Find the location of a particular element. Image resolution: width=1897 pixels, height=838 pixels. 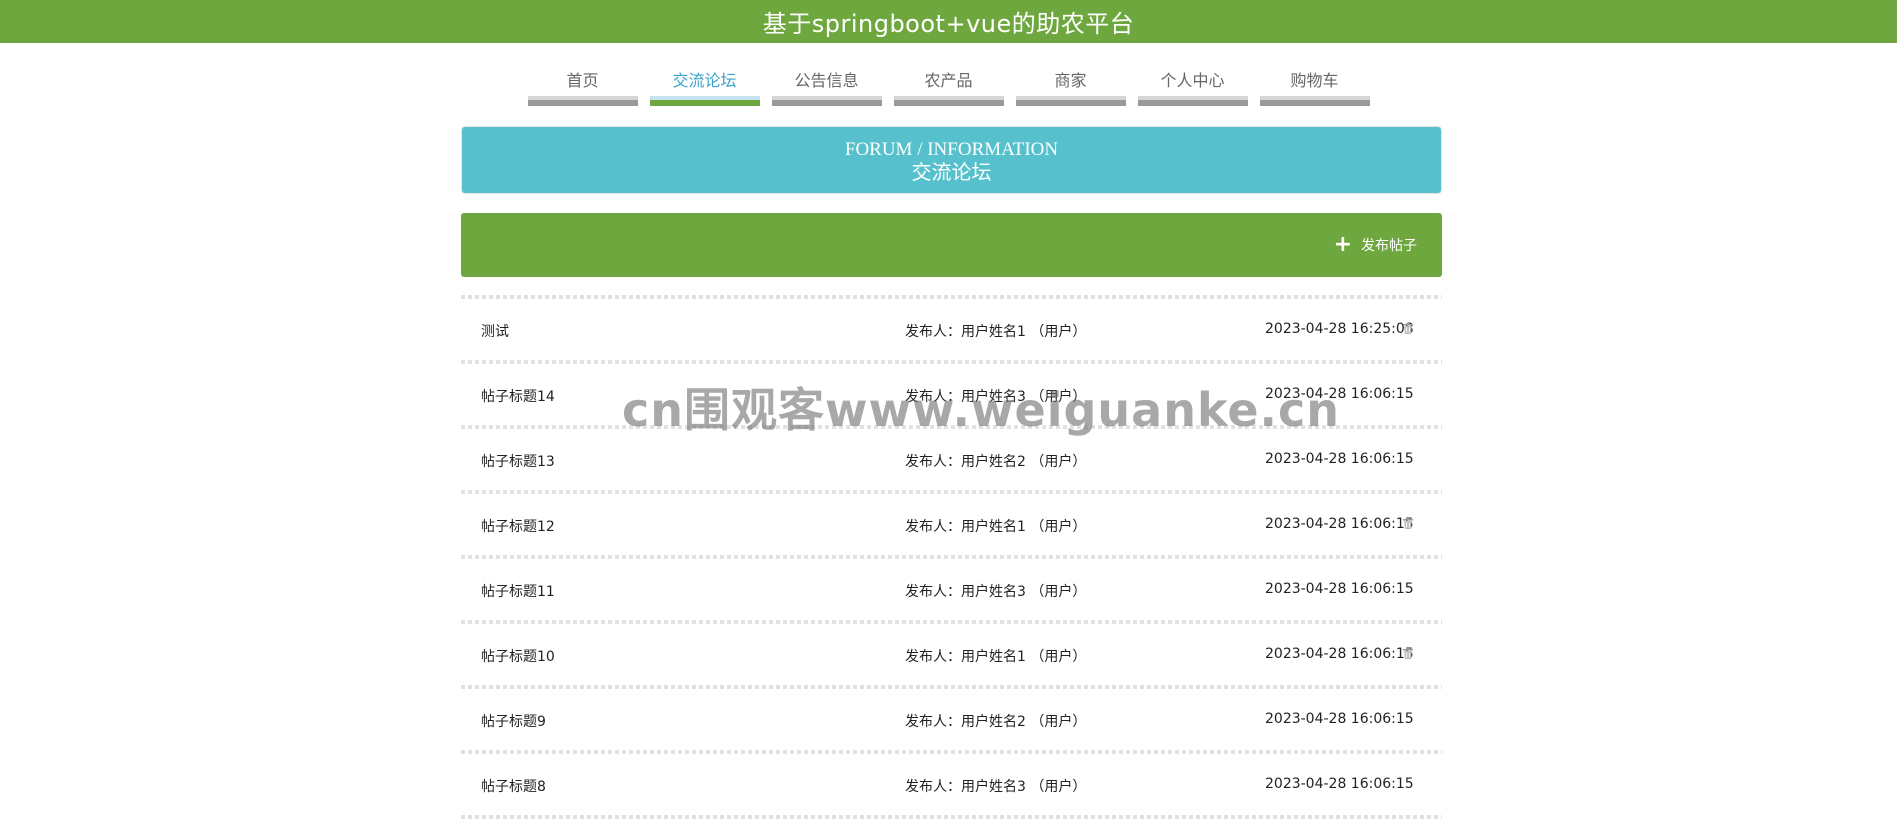

post-title: 帖子标题8 is located at coordinates (513, 786).